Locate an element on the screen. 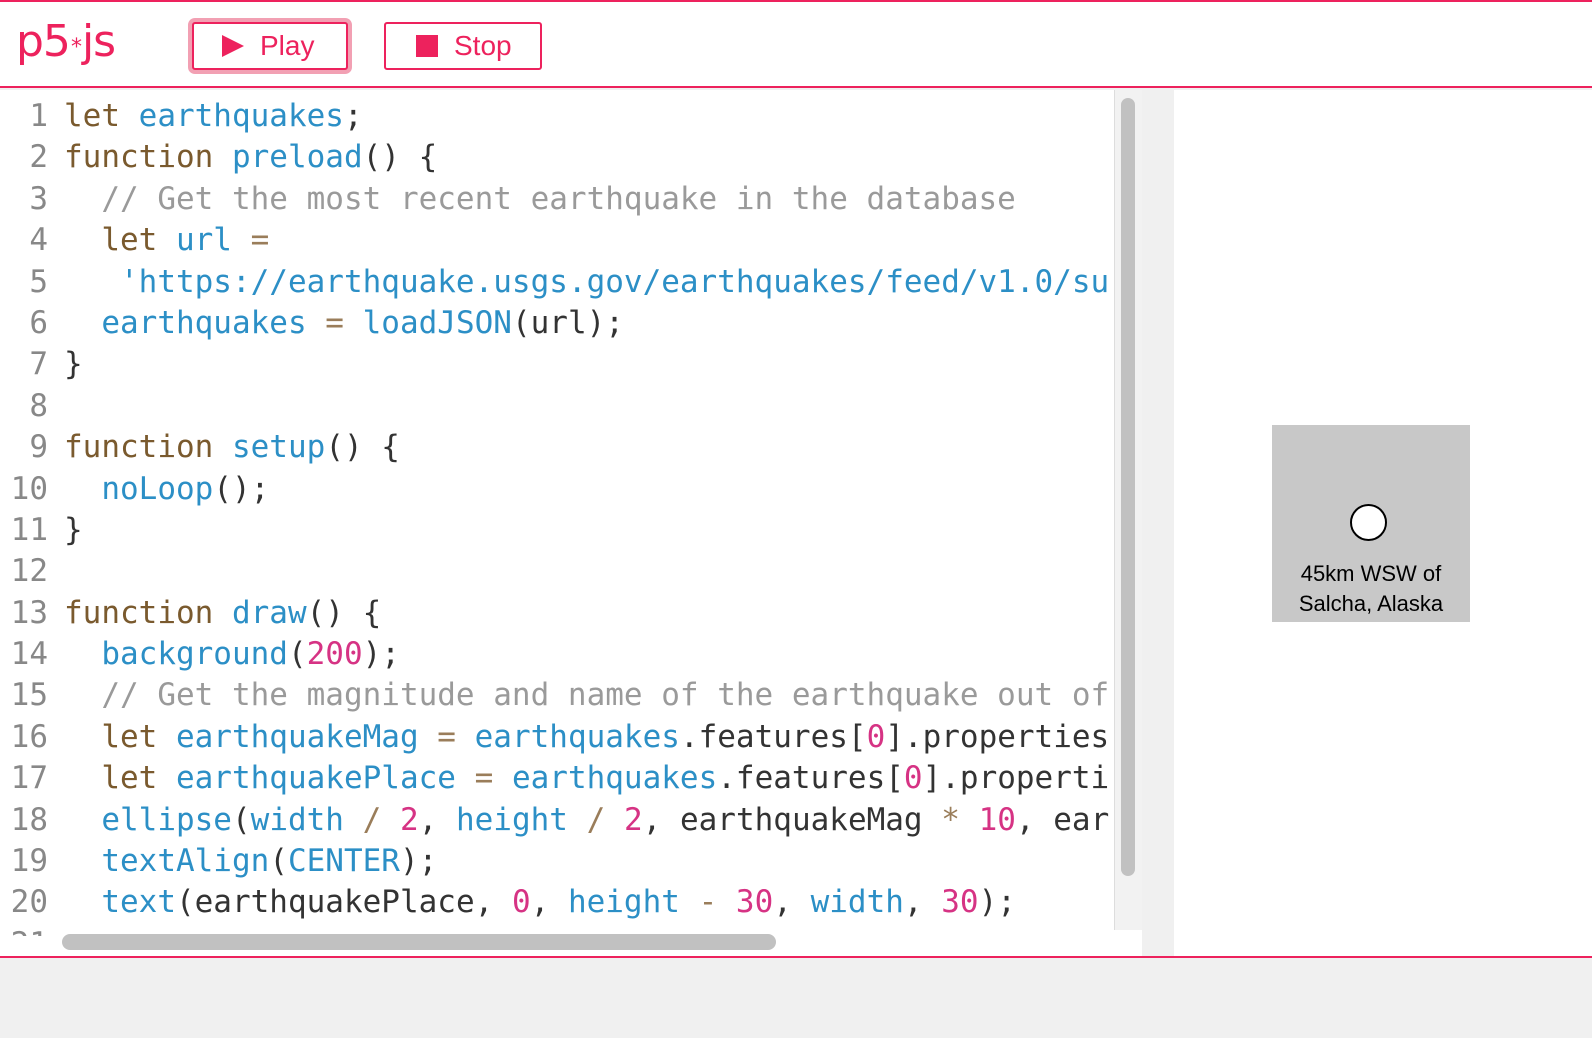  line-number: 10 is located at coordinates (29, 488).